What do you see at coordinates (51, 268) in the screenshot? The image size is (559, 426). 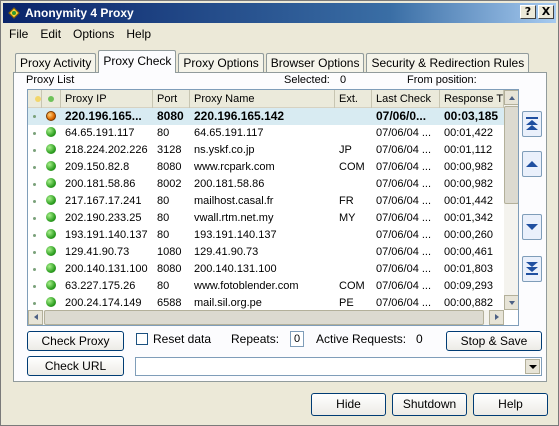 I see `status-ok-icon` at bounding box center [51, 268].